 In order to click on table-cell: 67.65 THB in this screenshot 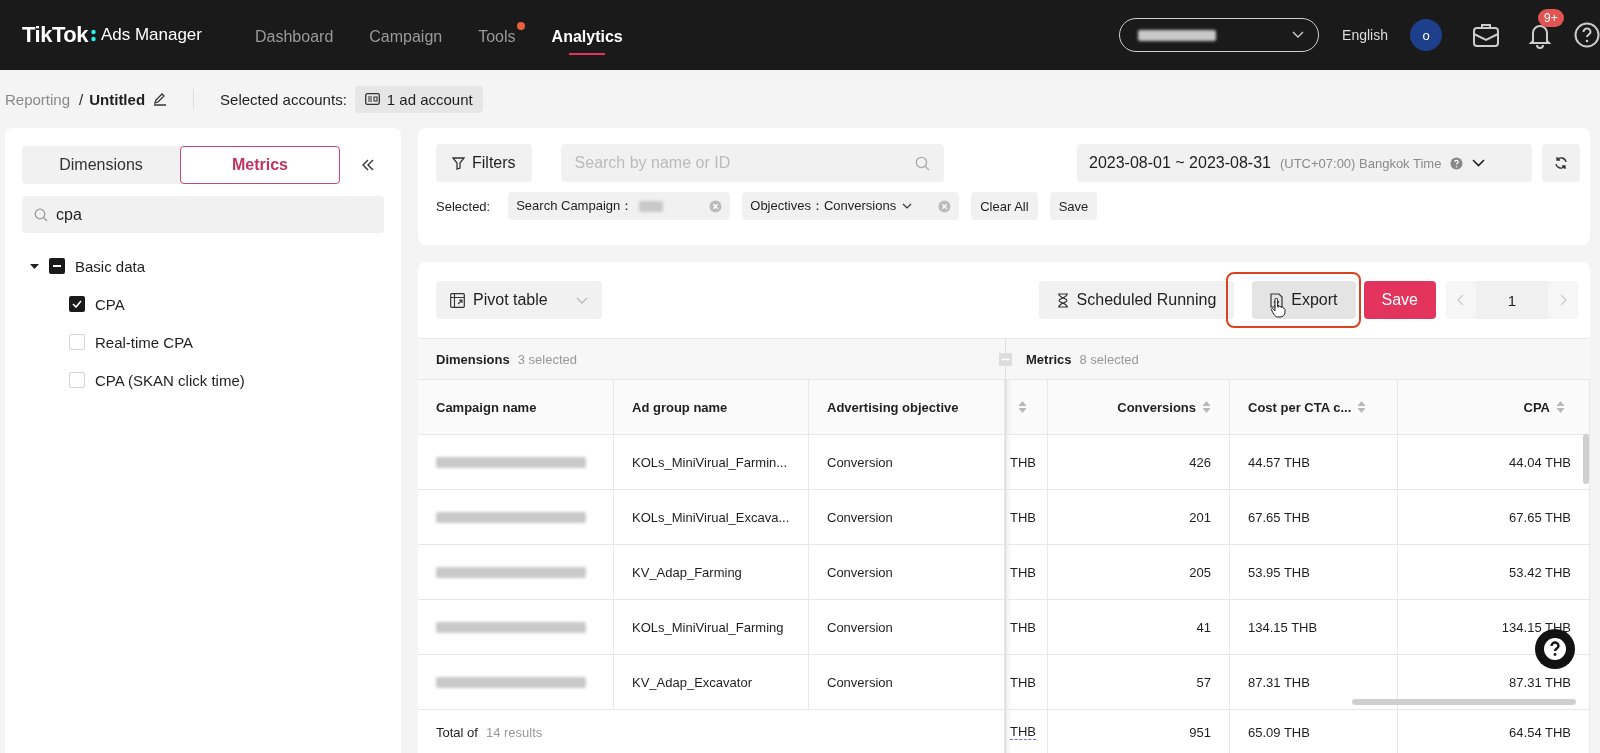, I will do `click(1540, 517)`.